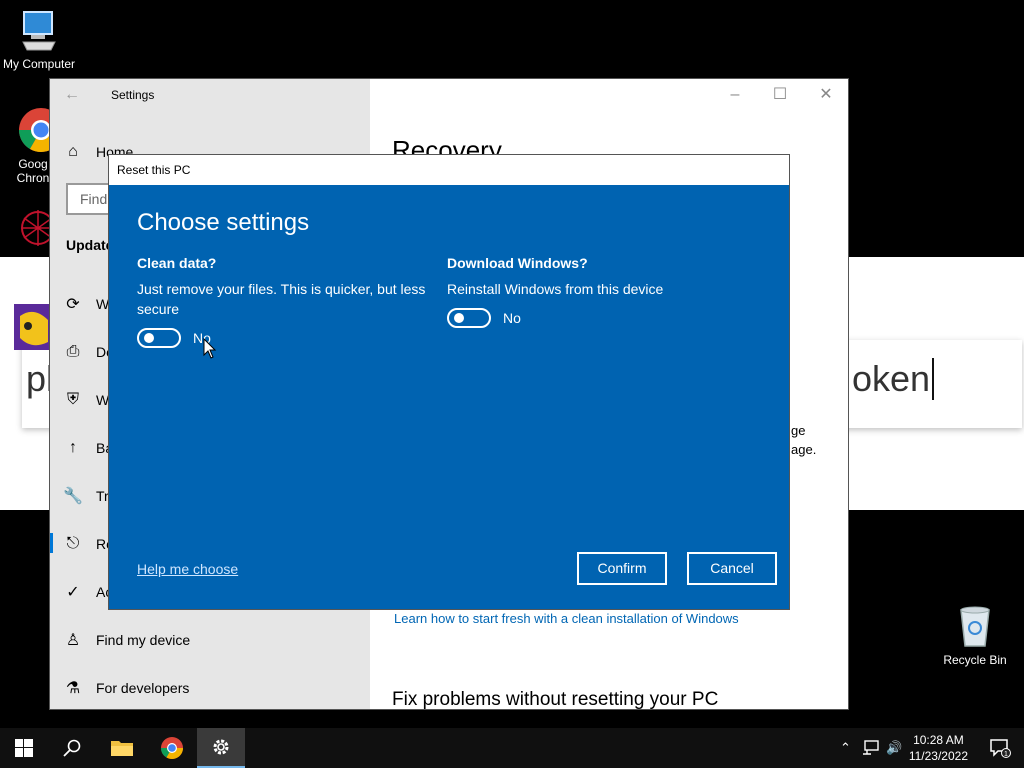 Image resolution: width=1024 pixels, height=768 pixels. What do you see at coordinates (449, 170) in the screenshot?
I see `dialog-titlebar: Reset this PC` at bounding box center [449, 170].